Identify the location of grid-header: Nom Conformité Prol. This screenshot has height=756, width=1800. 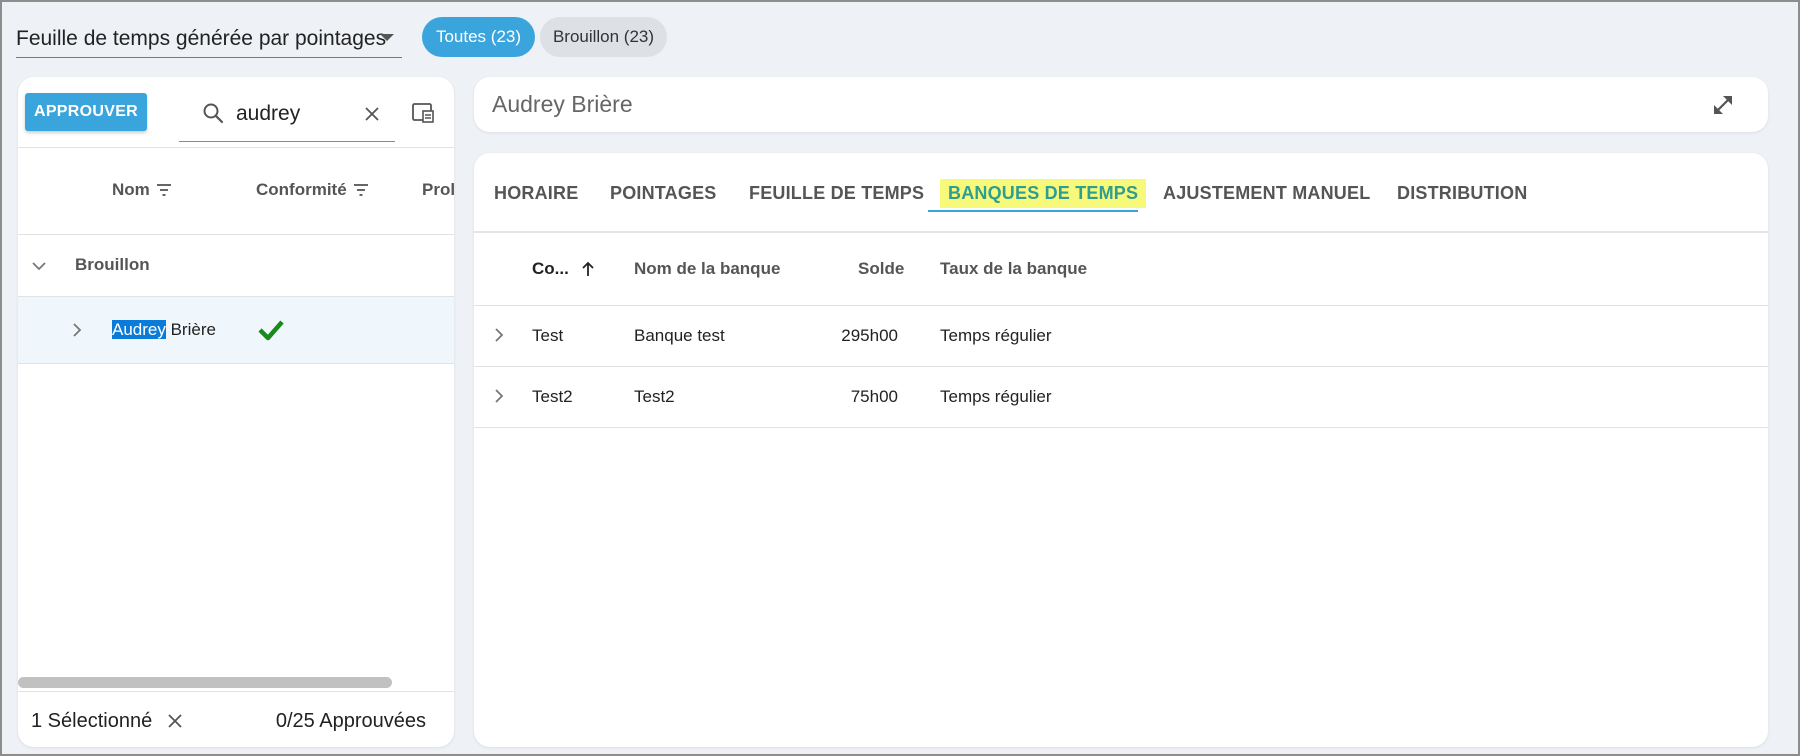
(236, 191).